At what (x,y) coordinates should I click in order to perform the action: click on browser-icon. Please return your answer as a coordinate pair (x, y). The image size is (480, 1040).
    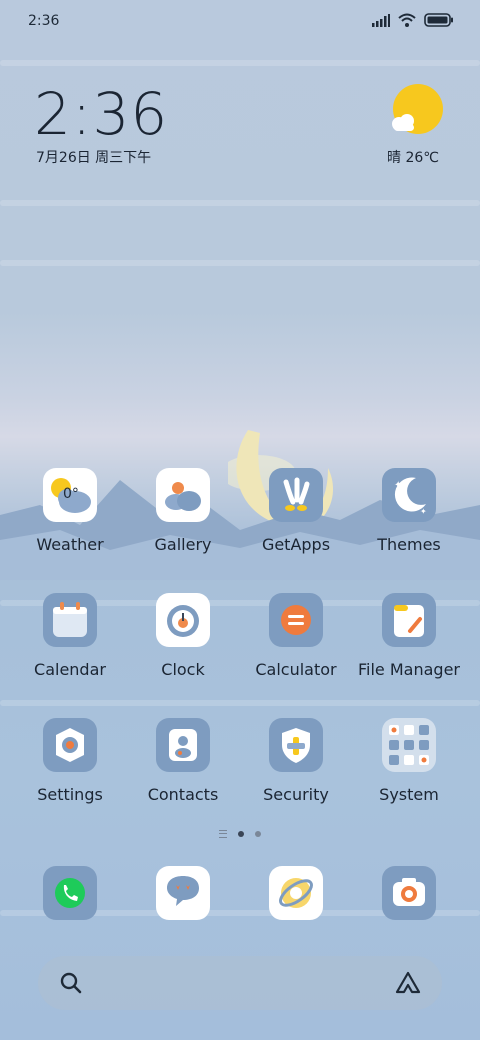
    Looking at the image, I should click on (296, 893).